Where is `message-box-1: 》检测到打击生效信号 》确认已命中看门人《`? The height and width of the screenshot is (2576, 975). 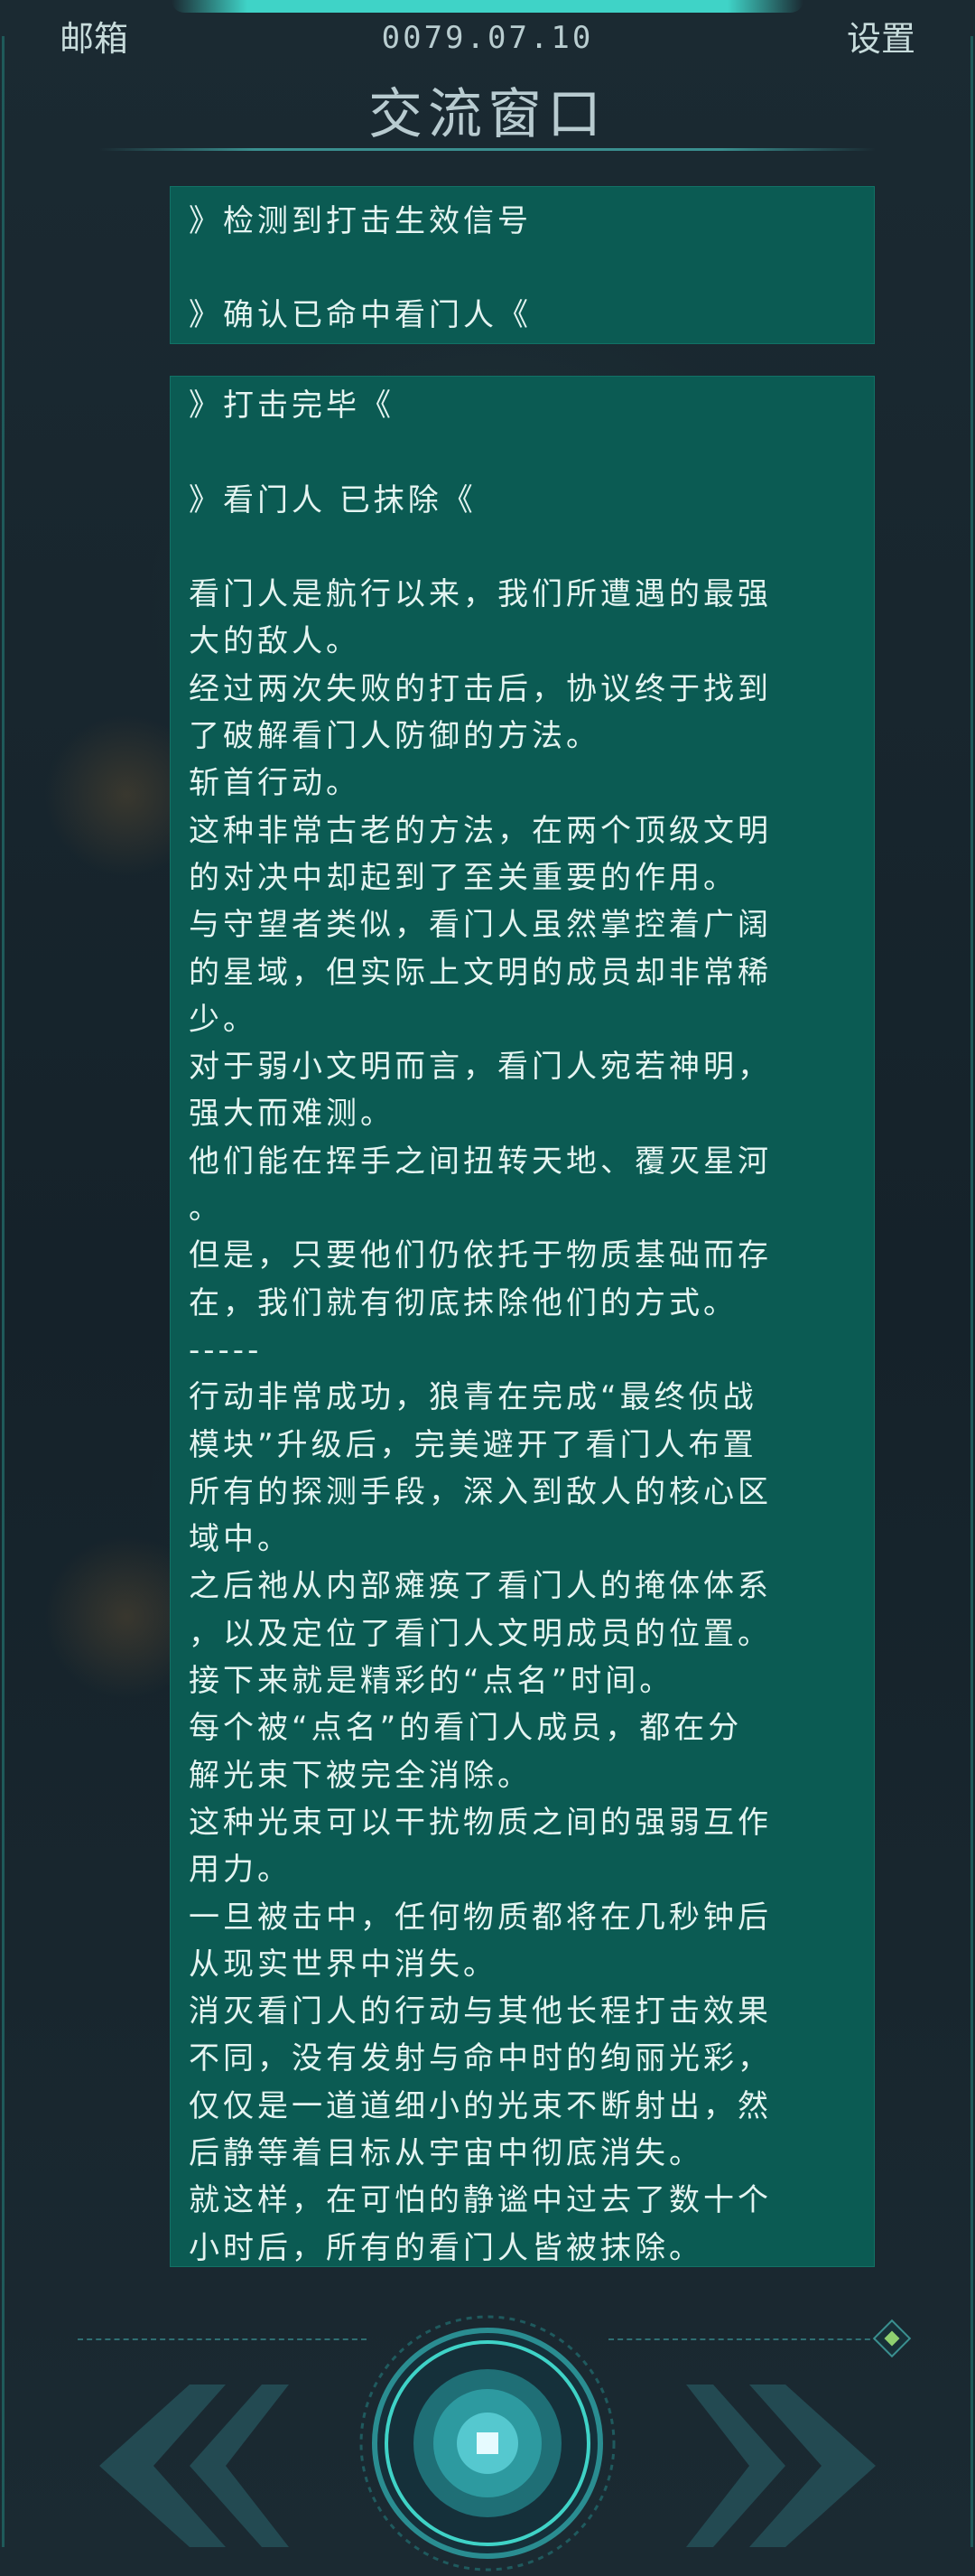
message-box-1: 》检测到打击生效信号 》确认已命中看门人《 is located at coordinates (523, 265).